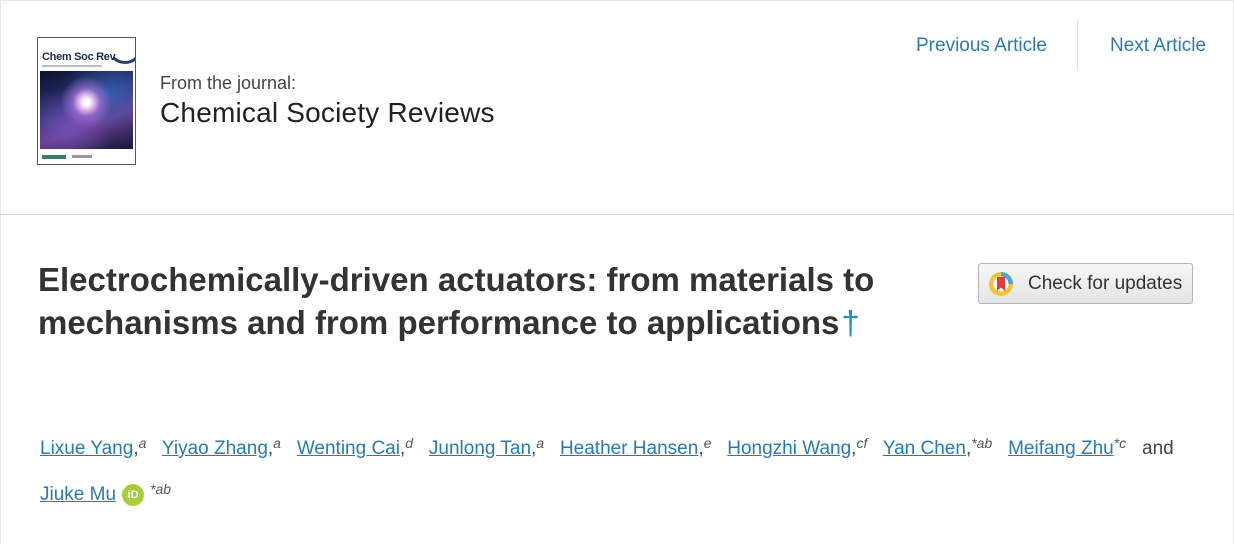  What do you see at coordinates (924, 448) in the screenshot?
I see `author-link: Yan Chen` at bounding box center [924, 448].